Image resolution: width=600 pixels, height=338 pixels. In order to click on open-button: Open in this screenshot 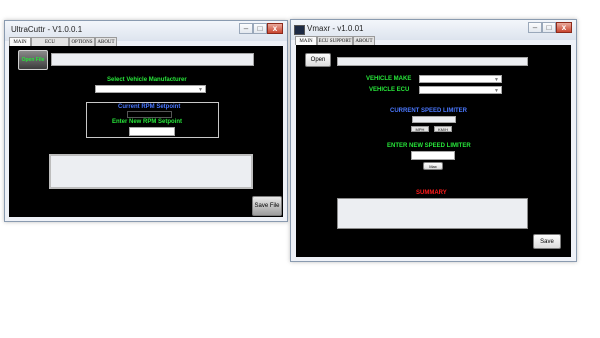, I will do `click(318, 60)`.